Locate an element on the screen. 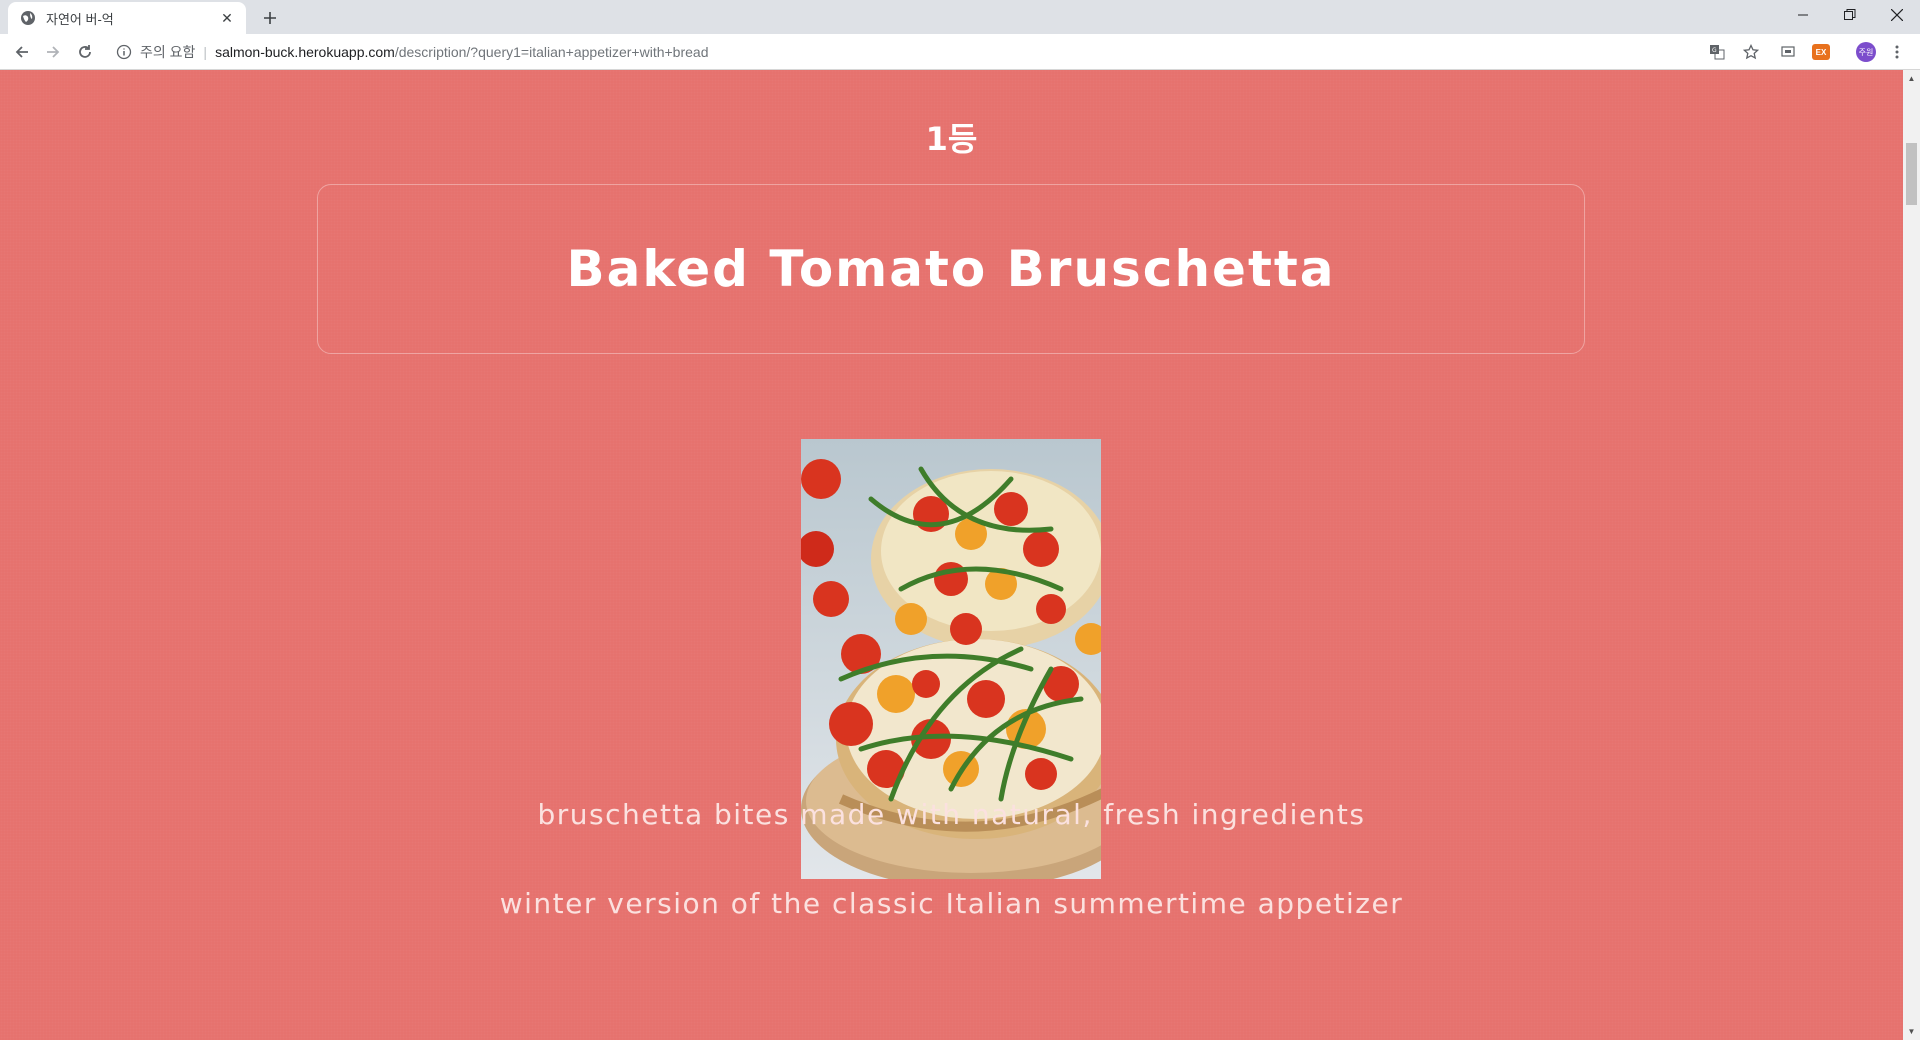 Image resolution: width=1920 pixels, height=1040 pixels. close-tab-icon: ✕ is located at coordinates (227, 18).